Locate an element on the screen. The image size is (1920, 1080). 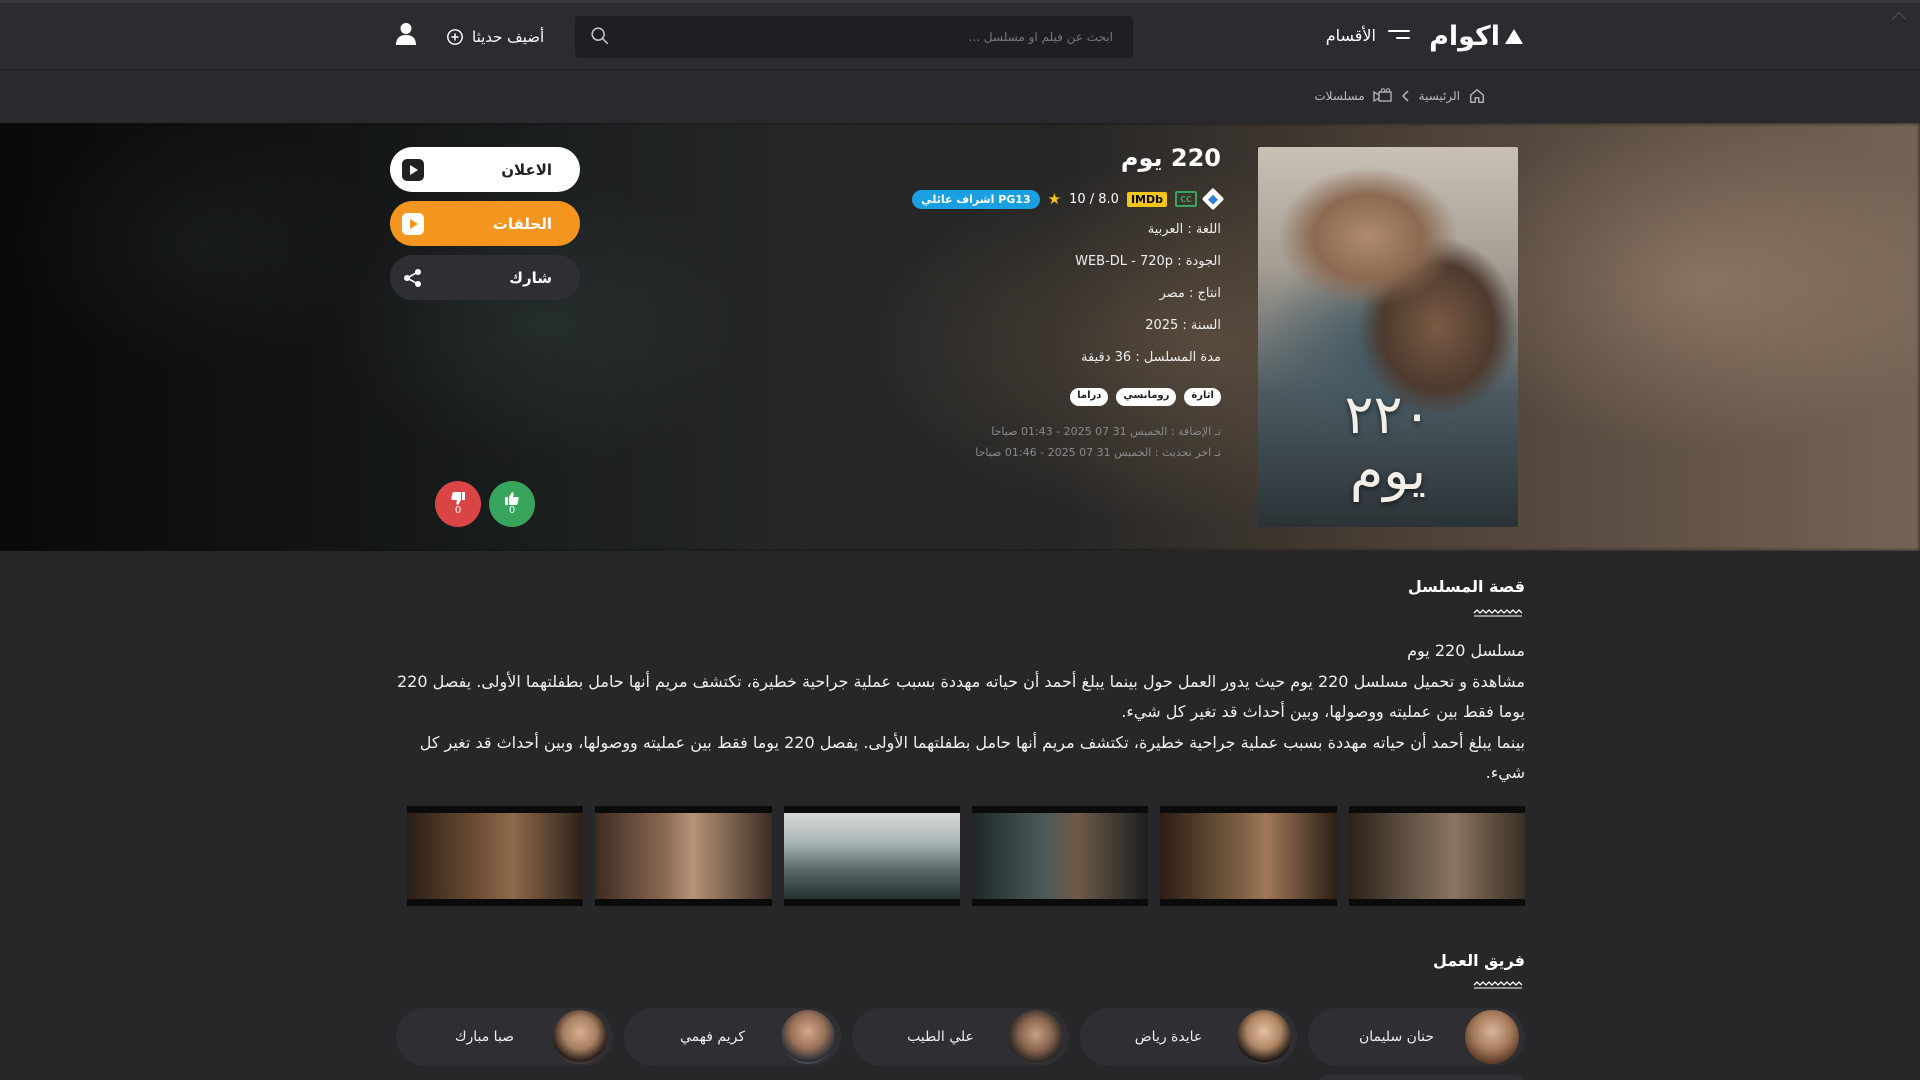
like-count: 0 is located at coordinates (512, 510).